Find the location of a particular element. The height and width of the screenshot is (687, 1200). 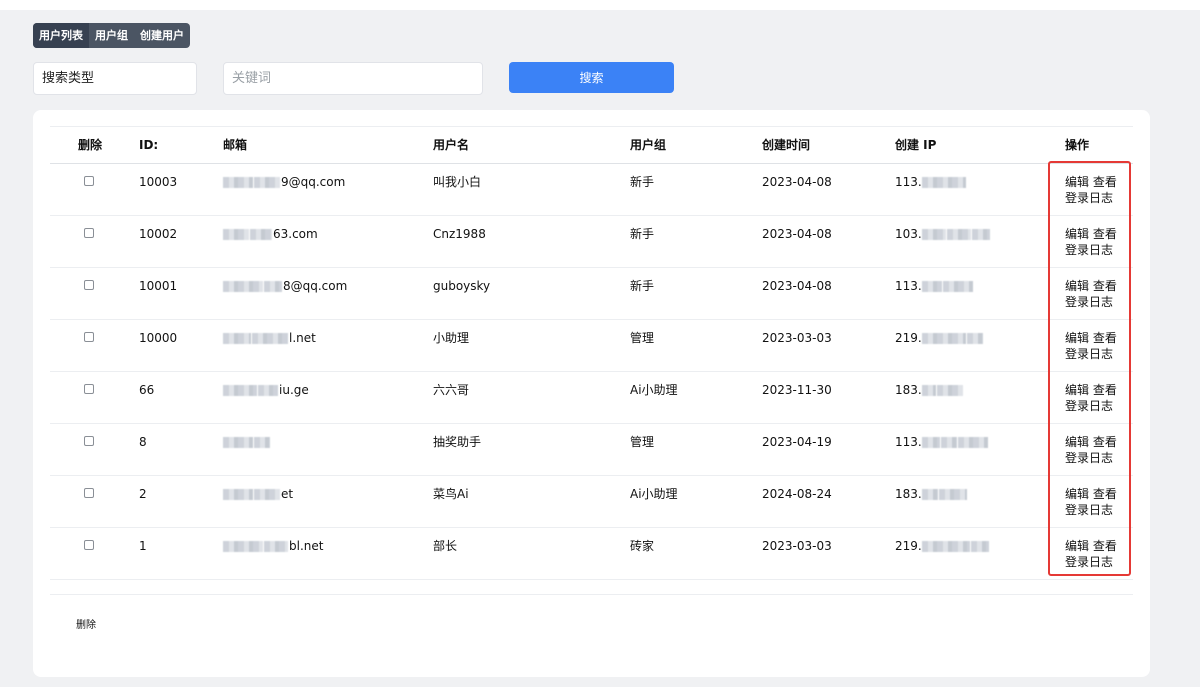

search-type-select: 搜索类型 is located at coordinates (115, 78).